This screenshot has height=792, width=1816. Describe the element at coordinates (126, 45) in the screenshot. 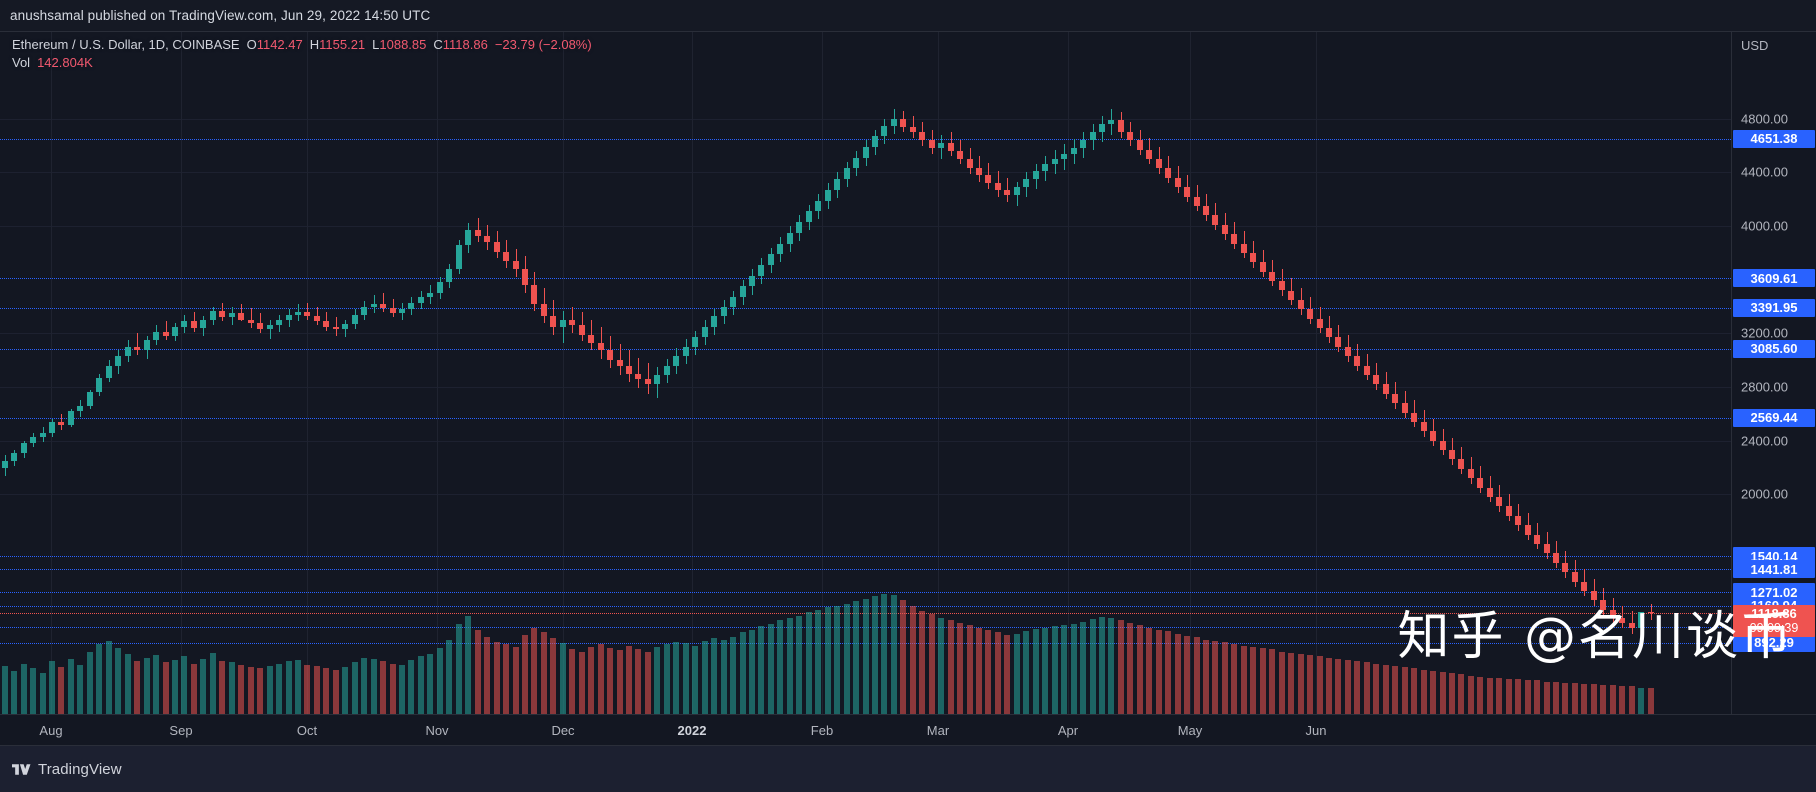

I see `legend-symbol-title: Ethereum / U.S. Dollar, 1D, COINBASE` at that location.